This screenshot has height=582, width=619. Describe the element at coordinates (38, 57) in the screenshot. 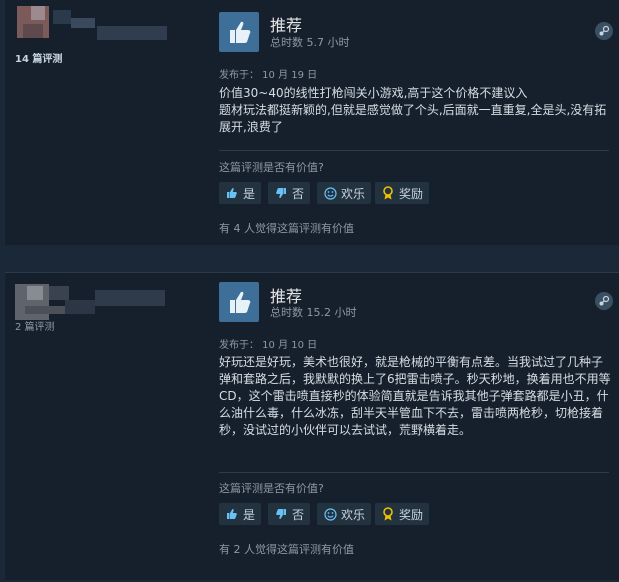

I see `review-count: 14 篇评测` at that location.